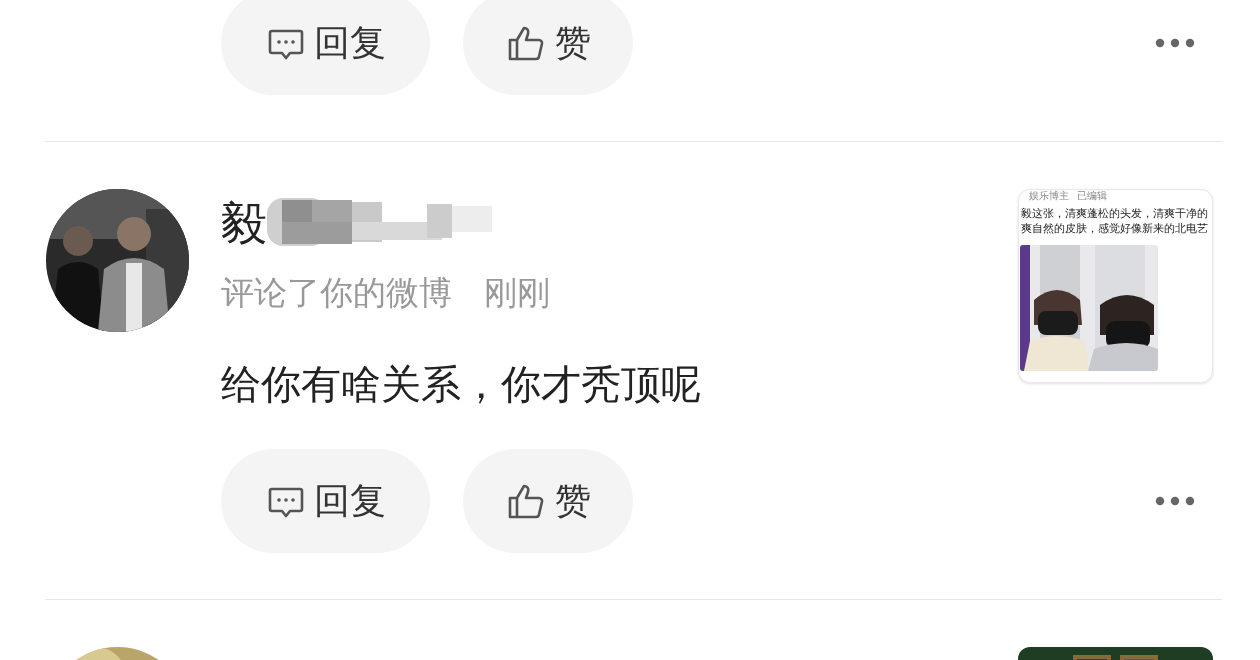  I want to click on post-preview-card: 娱乐博主 已编辑 毅这张，清爽蓬松的头发，清爽干净的 爽自然的皮肤，感觉好像新来的北电艺, so click(1115, 286).